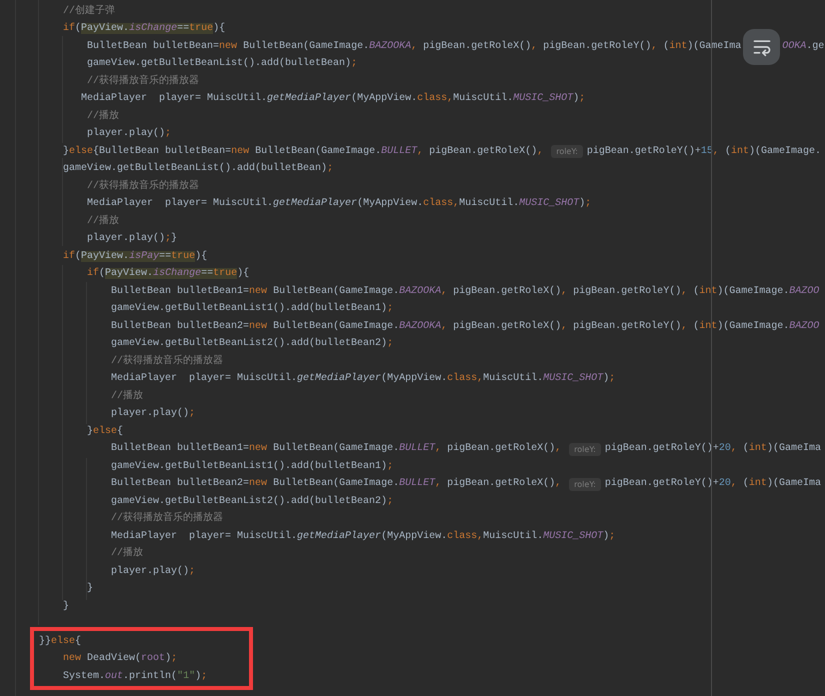 Image resolution: width=825 pixels, height=696 pixels. I want to click on code-line: player.play();}, so click(132, 239).